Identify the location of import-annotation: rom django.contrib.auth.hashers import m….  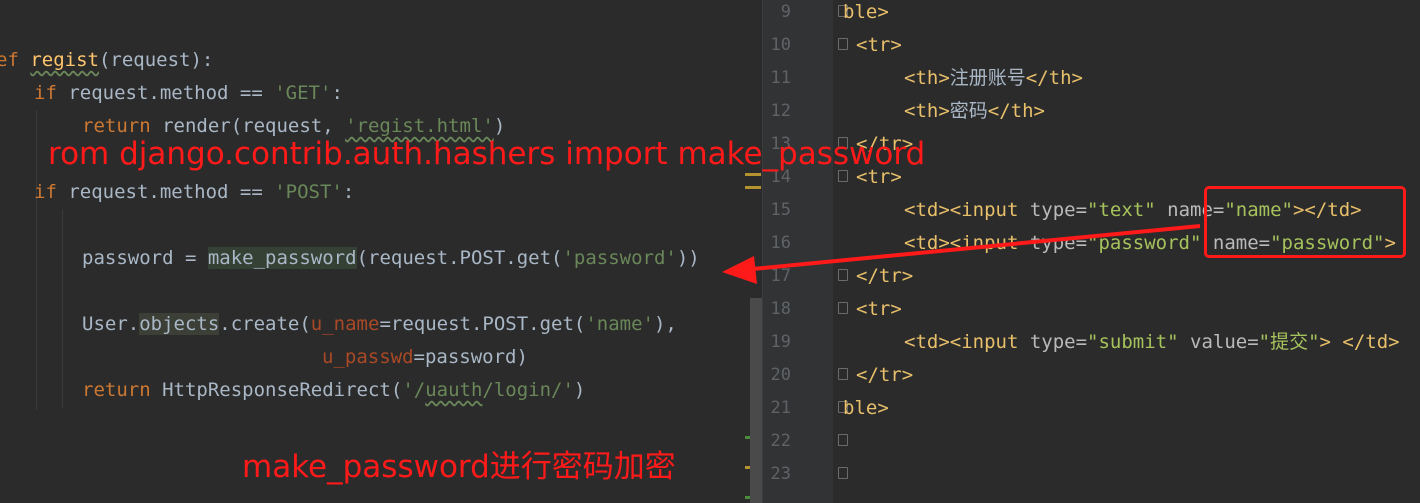
(487, 154).